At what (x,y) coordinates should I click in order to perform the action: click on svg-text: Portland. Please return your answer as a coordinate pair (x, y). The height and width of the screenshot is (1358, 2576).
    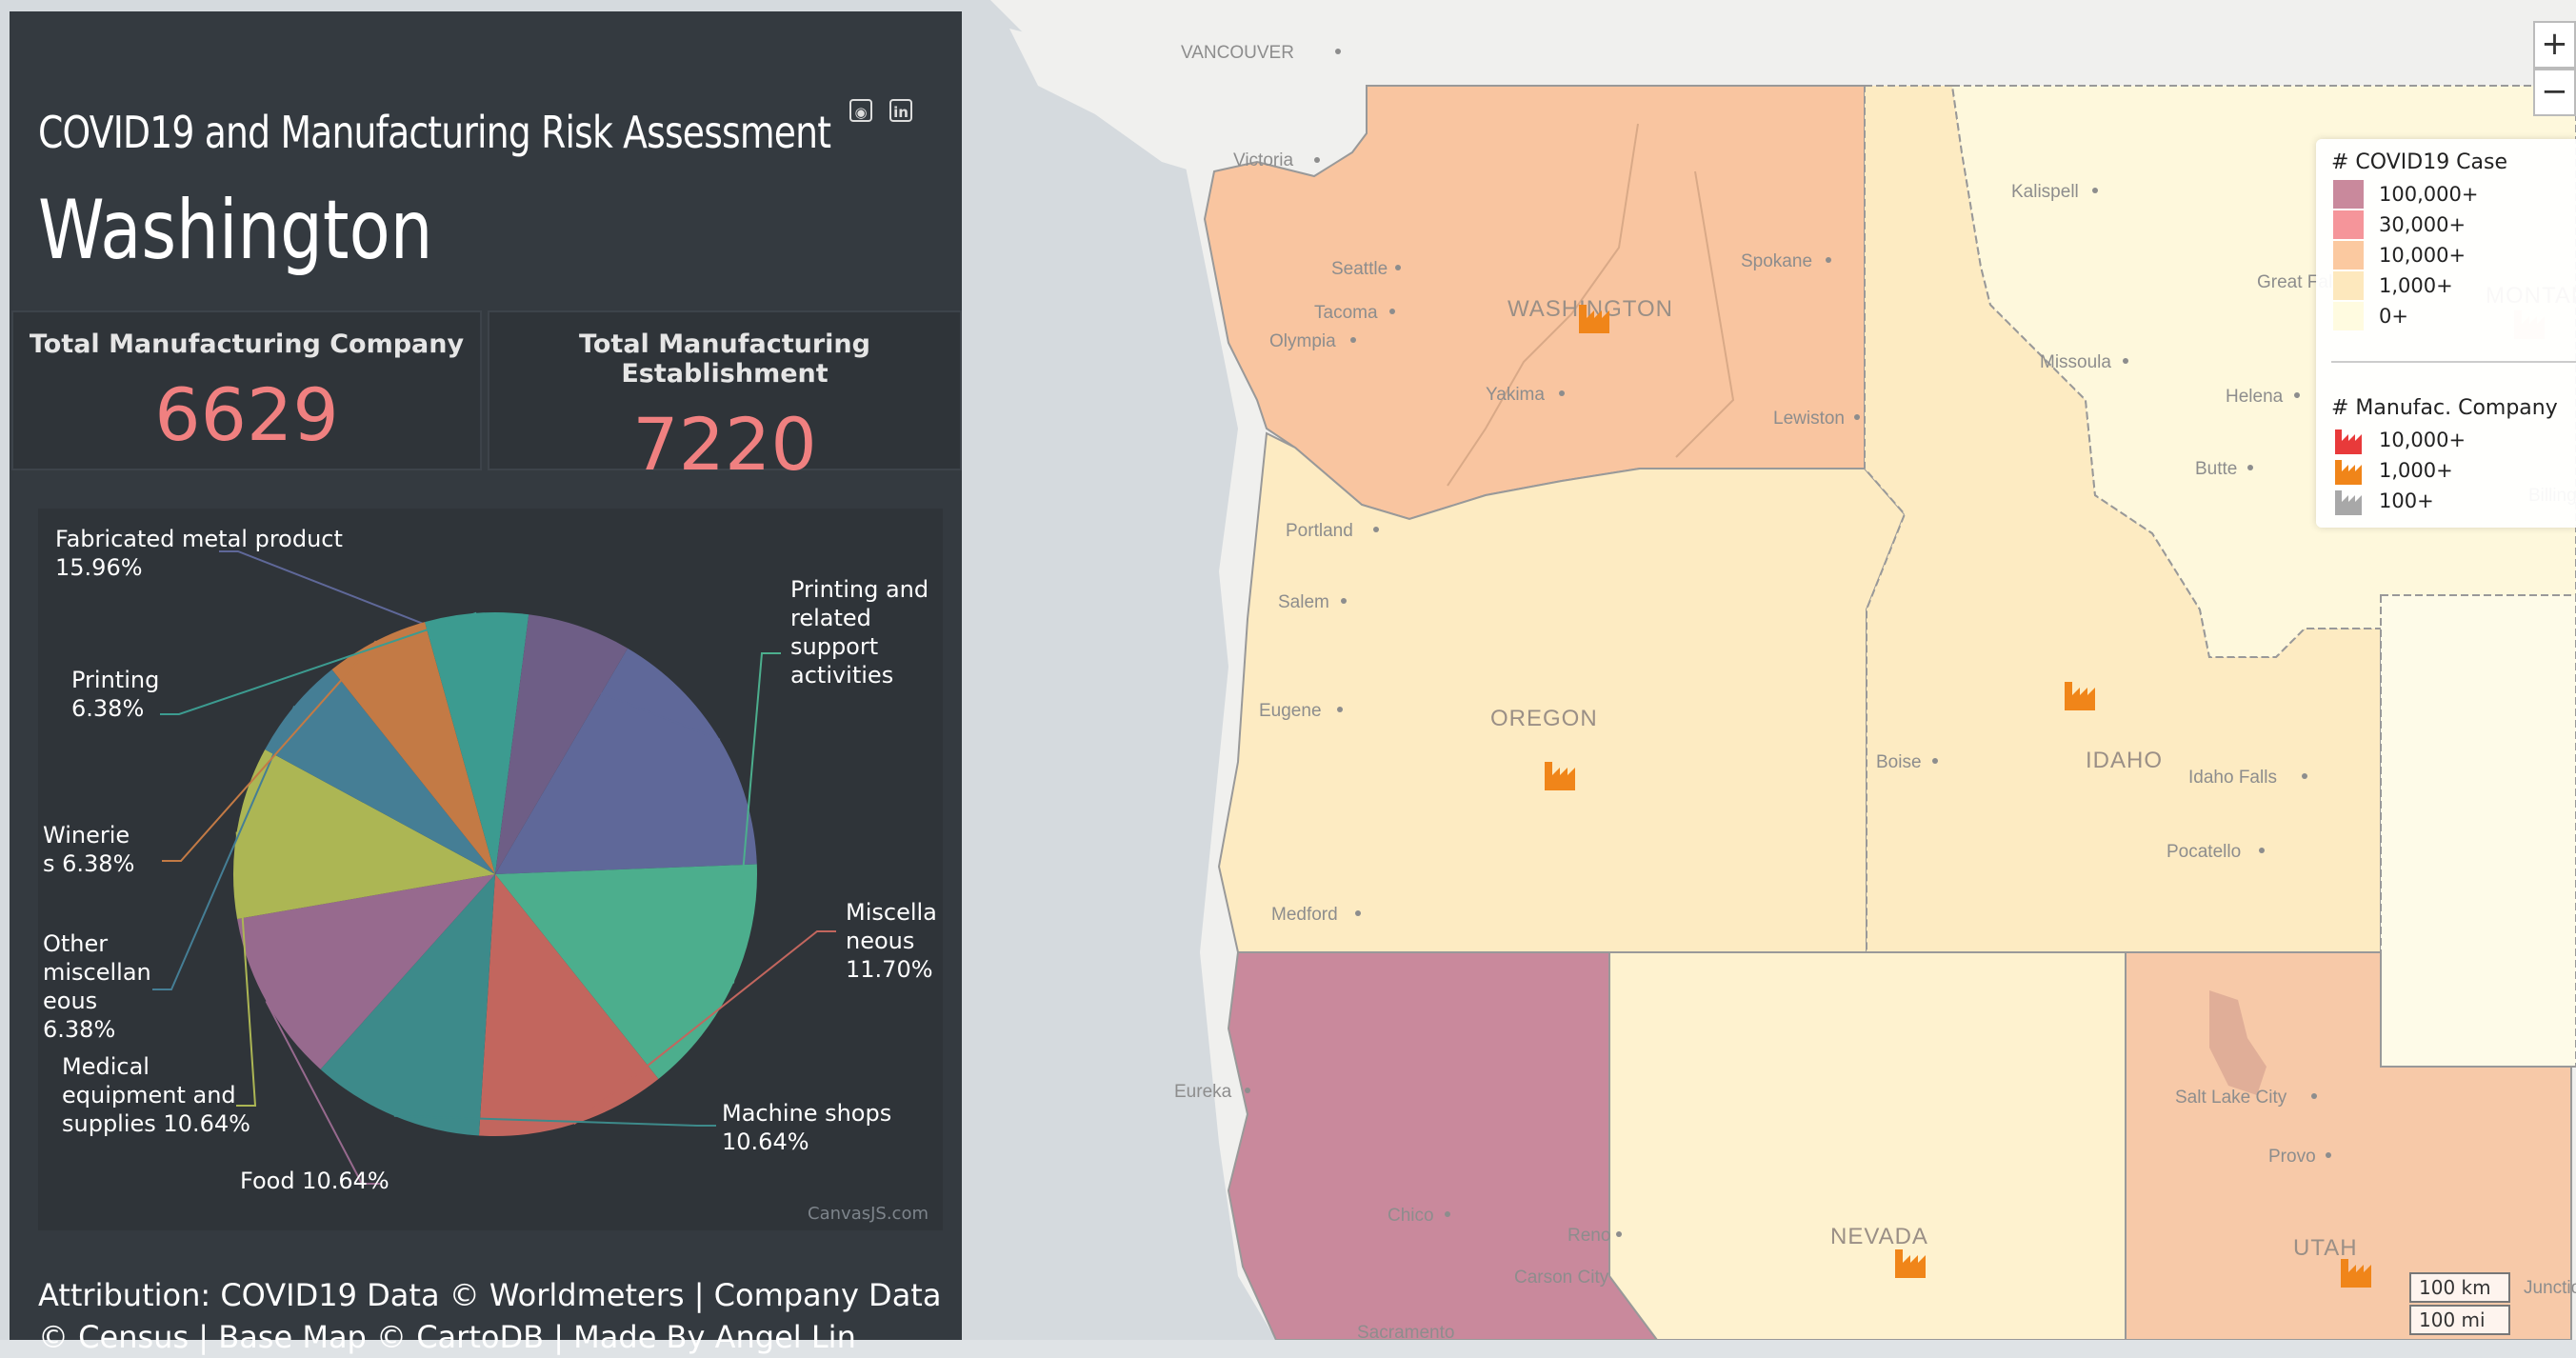
    Looking at the image, I should click on (1320, 531).